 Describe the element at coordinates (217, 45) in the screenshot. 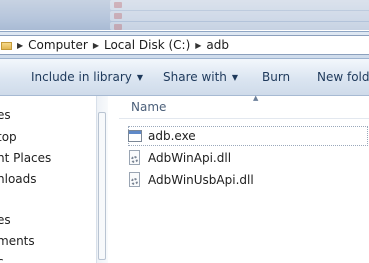

I see `breadcrumb-adb: adb` at that location.